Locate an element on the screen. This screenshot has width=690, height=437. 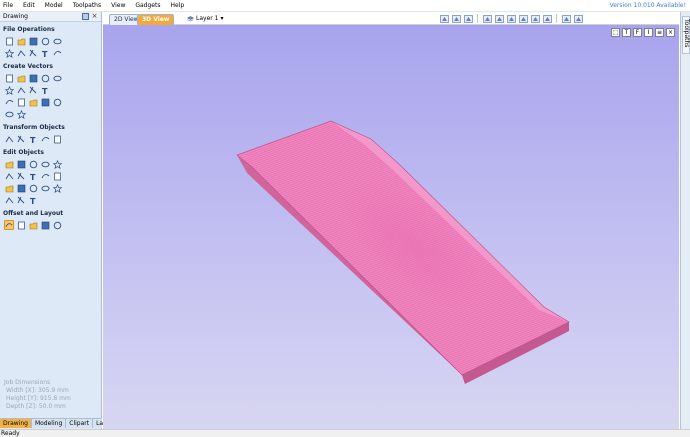
options-icon: ≡ is located at coordinates (659, 32).